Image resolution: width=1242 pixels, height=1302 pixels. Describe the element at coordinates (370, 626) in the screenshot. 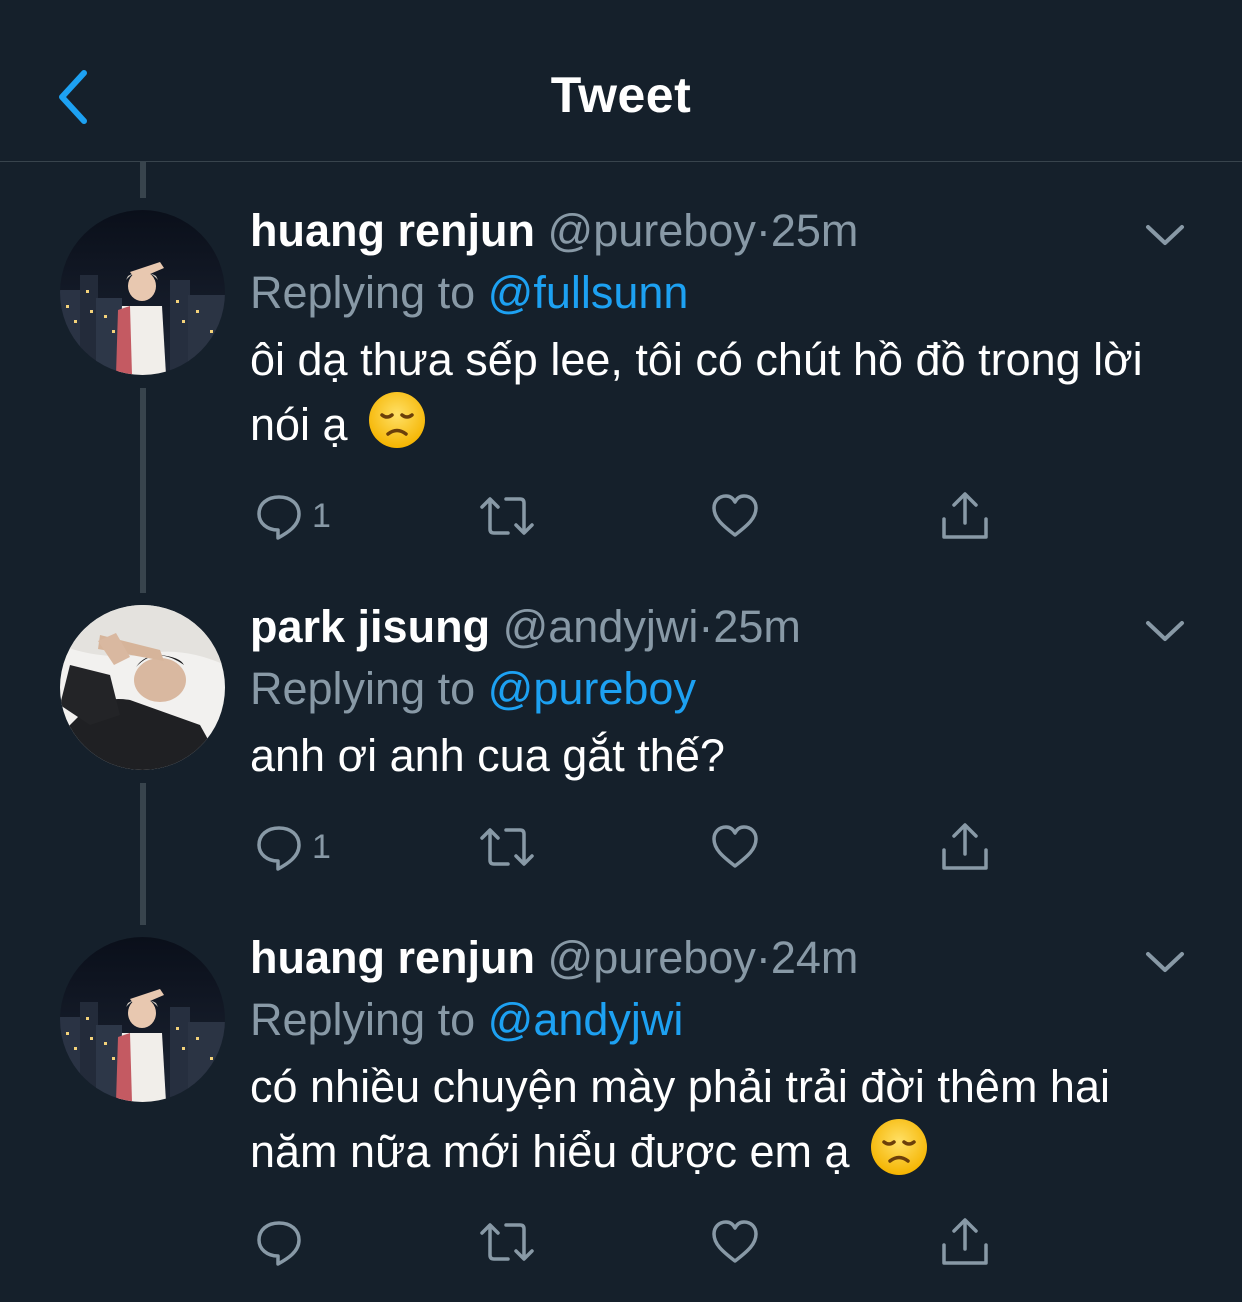

I see `display-name: park jisung` at that location.